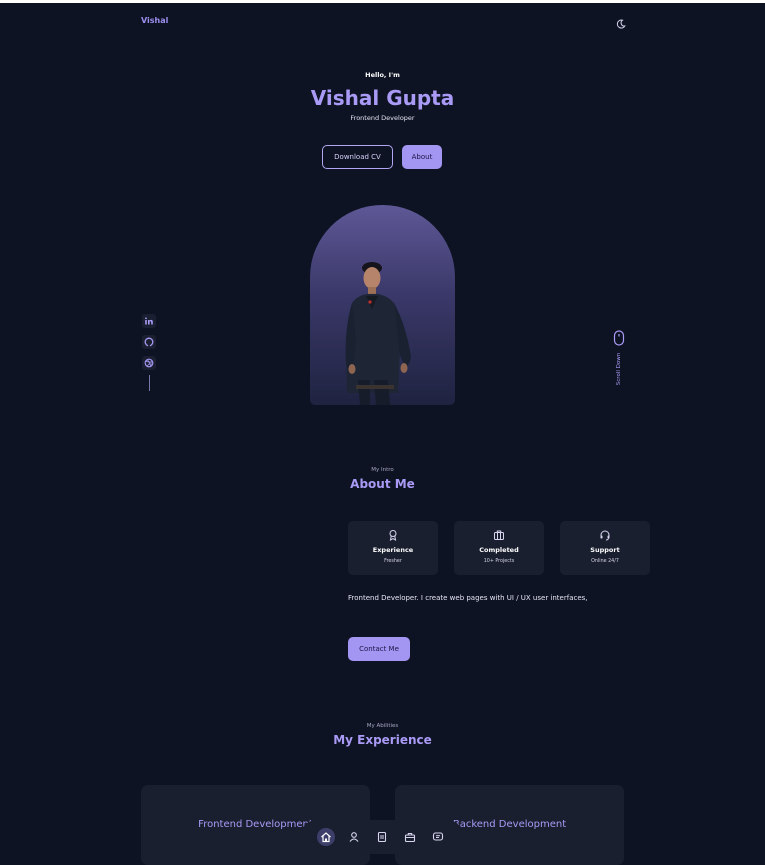 The image size is (765, 865). What do you see at coordinates (619, 338) in the screenshot?
I see `mouse-icon` at bounding box center [619, 338].